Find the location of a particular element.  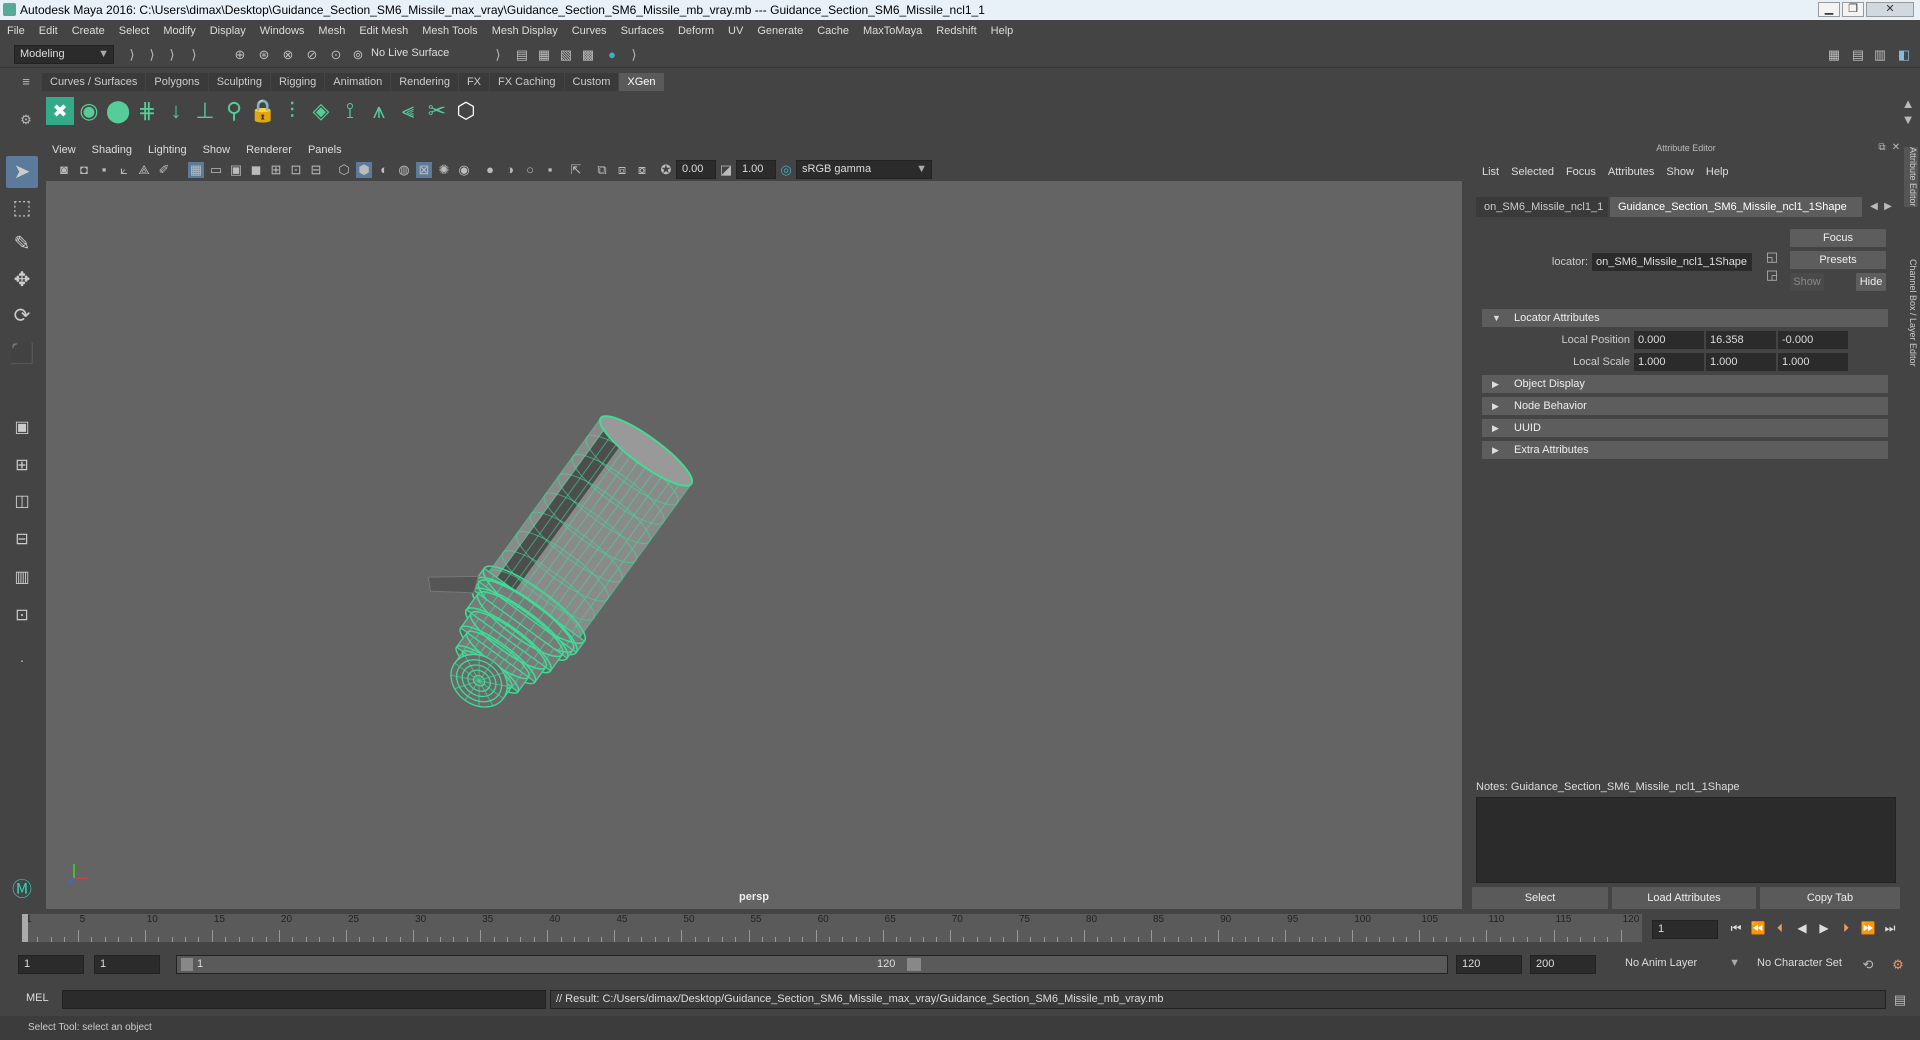

grid-icon: ▦ is located at coordinates (196, 170).